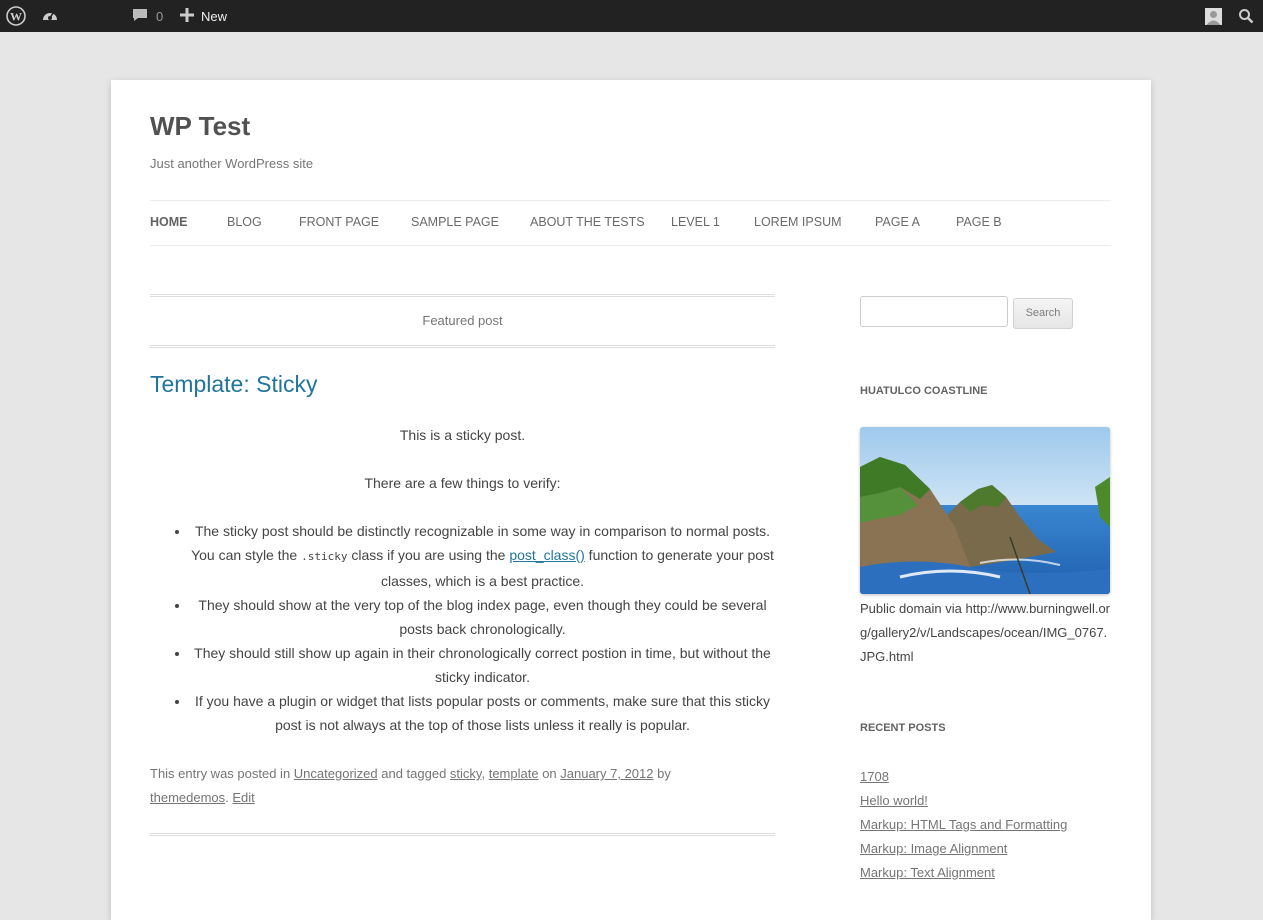  What do you see at coordinates (222, 773) in the screenshot?
I see `meta-posted-in-text: This entry was posted in` at bounding box center [222, 773].